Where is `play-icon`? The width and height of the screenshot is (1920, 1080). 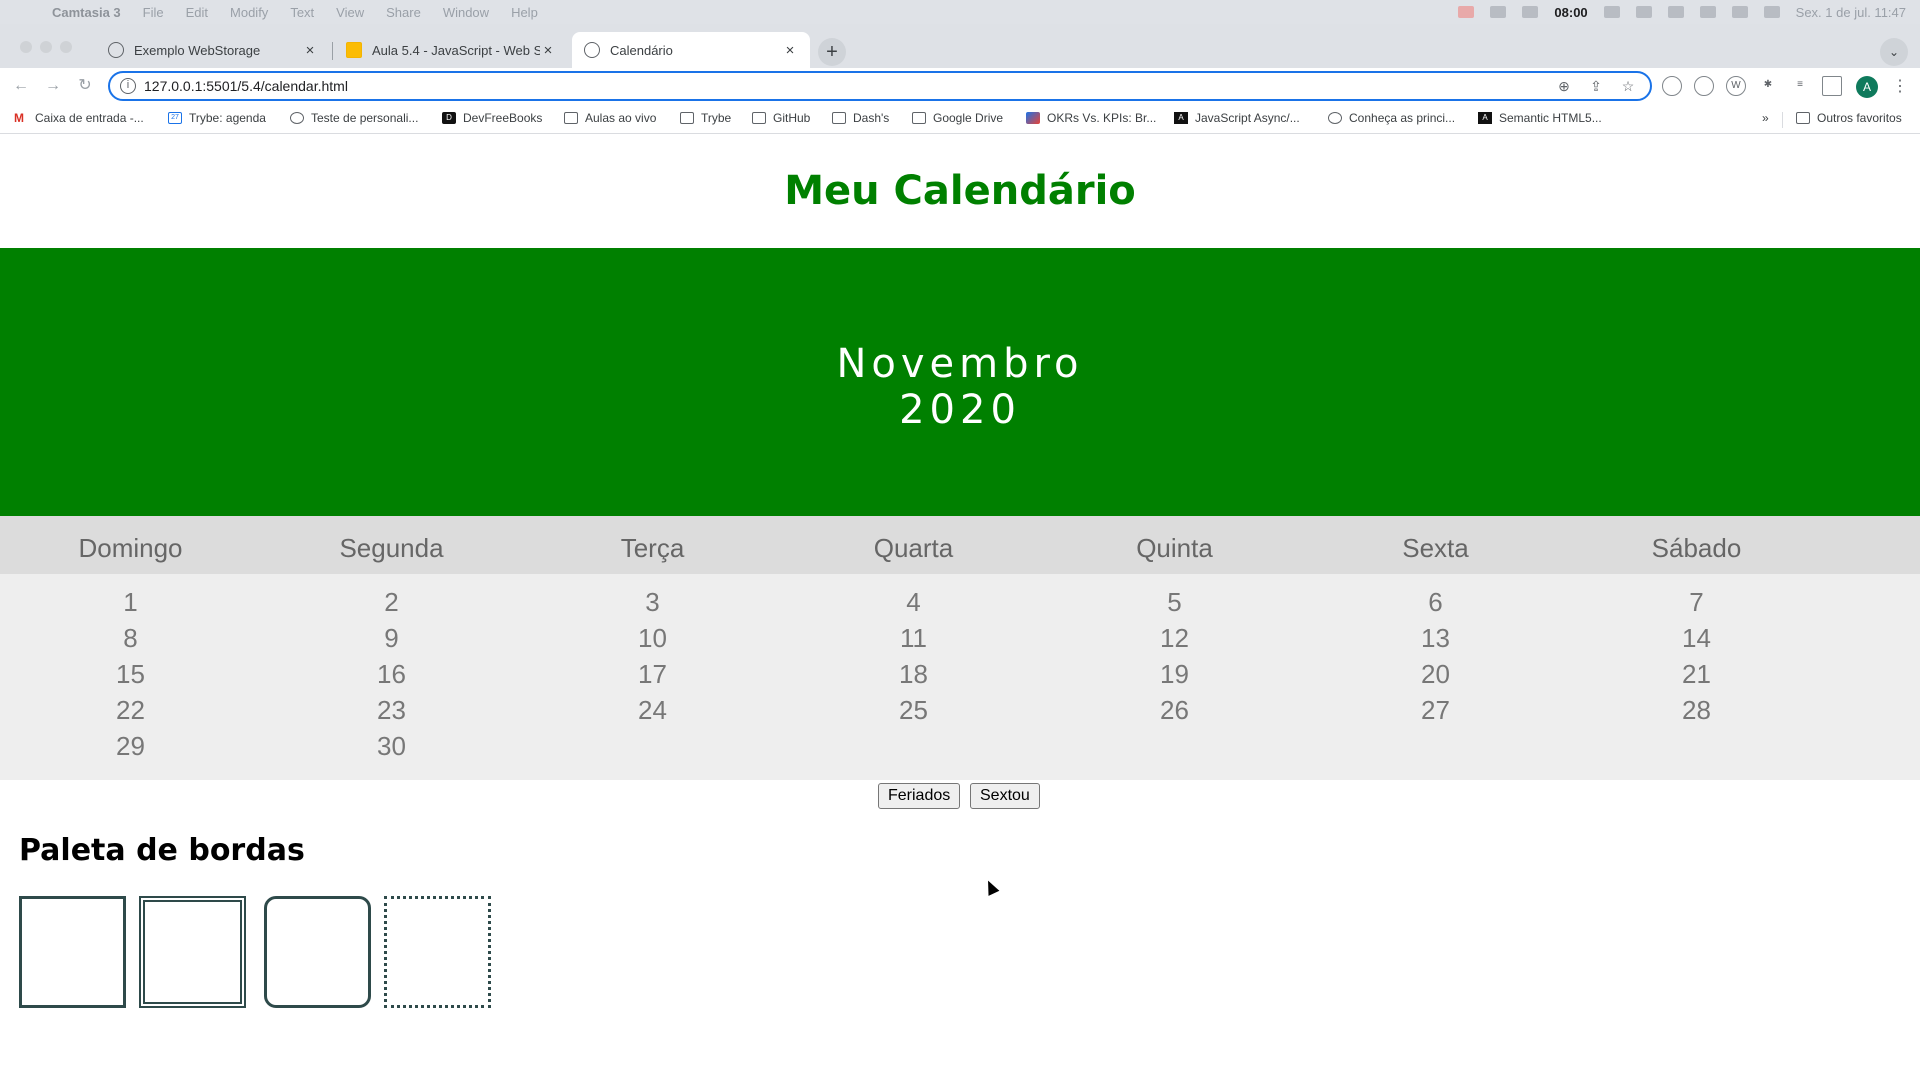
play-icon is located at coordinates (1643, 12).